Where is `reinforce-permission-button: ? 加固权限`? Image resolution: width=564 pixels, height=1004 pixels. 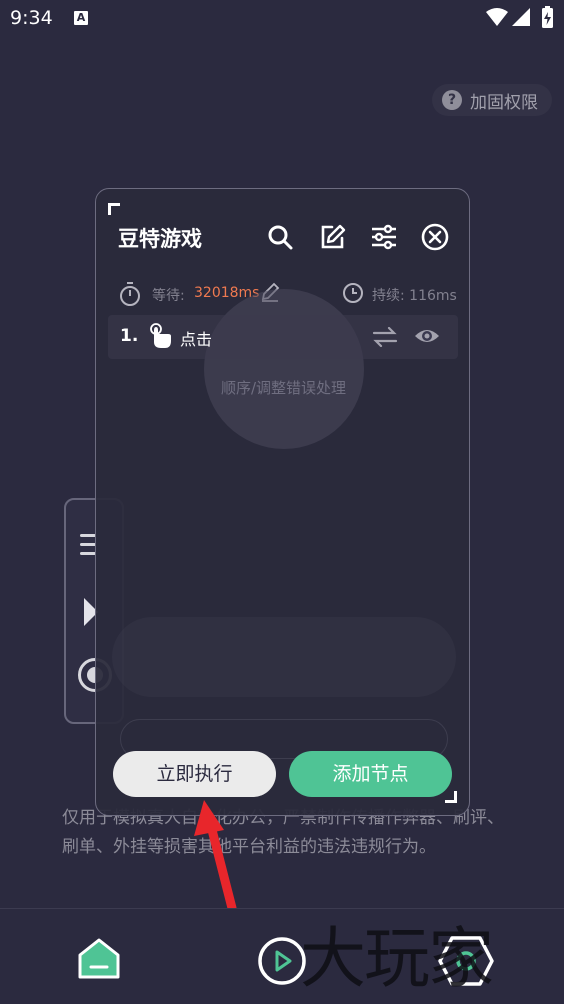
reinforce-permission-button: ? 加固权限 is located at coordinates (492, 100).